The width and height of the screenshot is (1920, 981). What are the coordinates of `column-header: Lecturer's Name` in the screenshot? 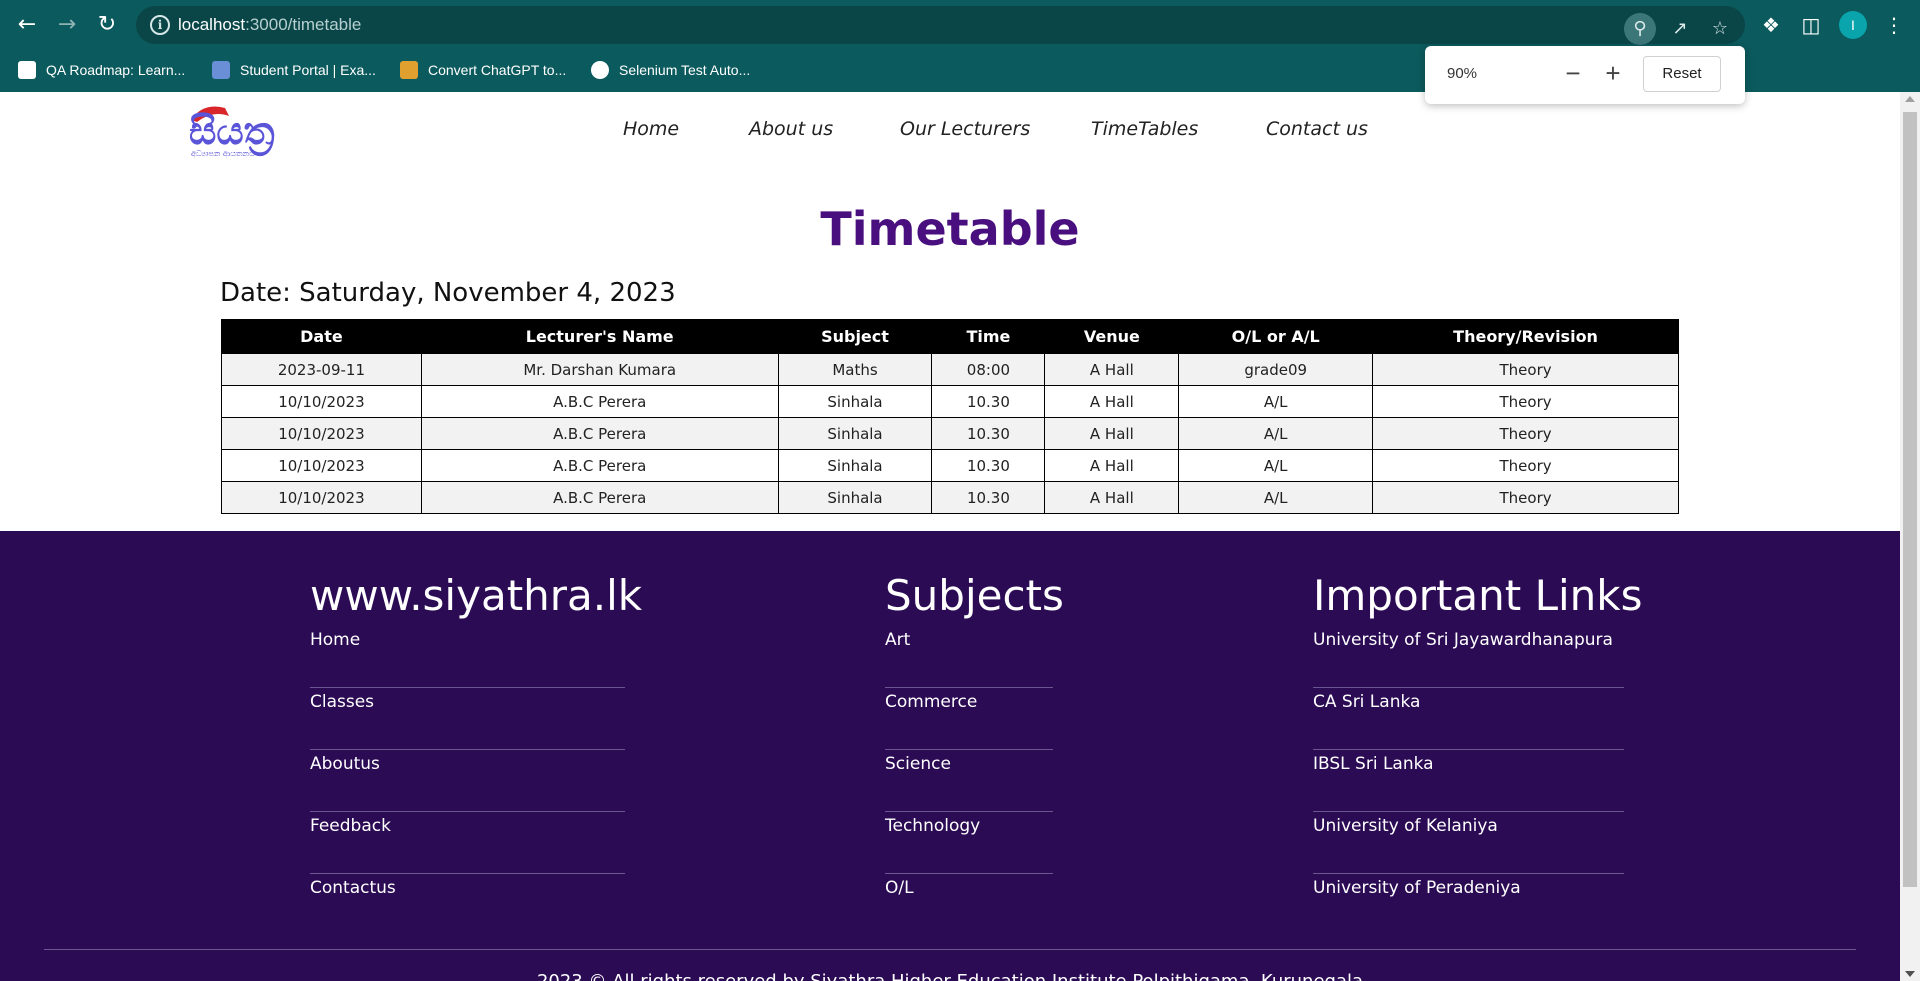 It's located at (599, 336).